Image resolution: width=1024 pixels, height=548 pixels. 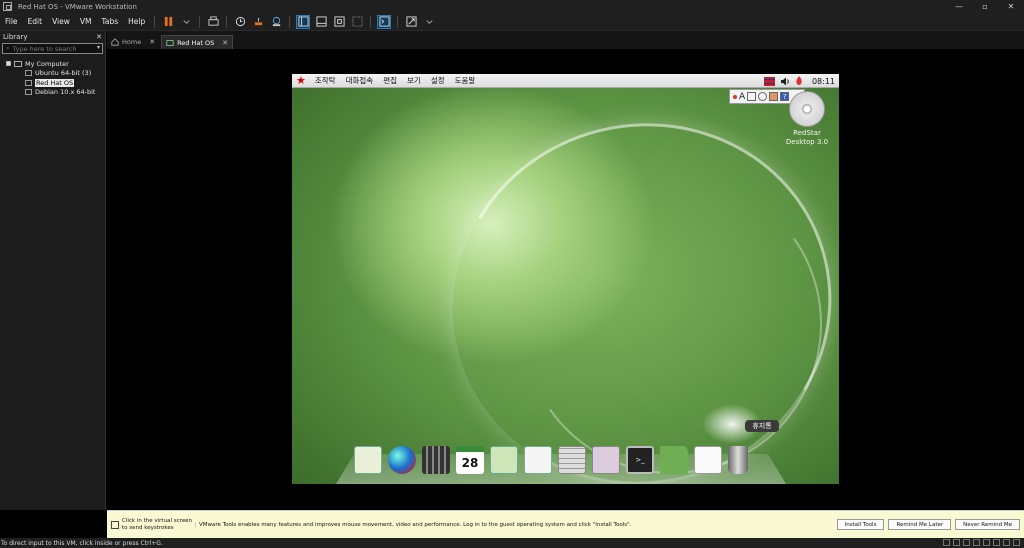 I want to click on red-star-icon: ★, so click(x=301, y=80).